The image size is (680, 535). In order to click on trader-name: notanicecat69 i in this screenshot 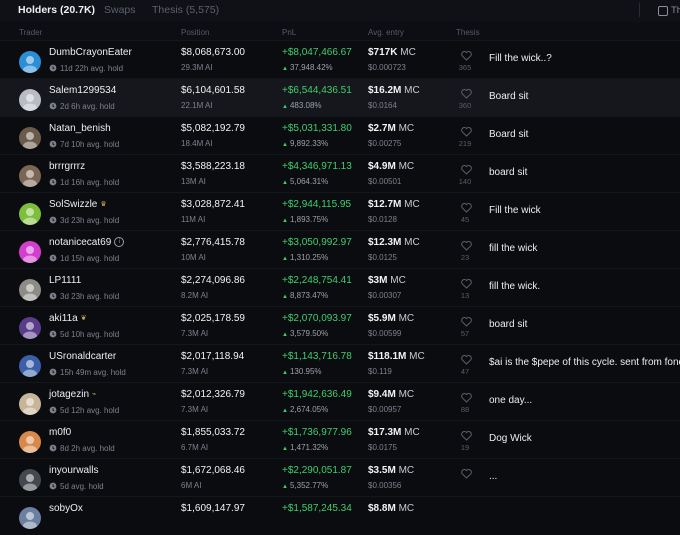, I will do `click(87, 242)`.